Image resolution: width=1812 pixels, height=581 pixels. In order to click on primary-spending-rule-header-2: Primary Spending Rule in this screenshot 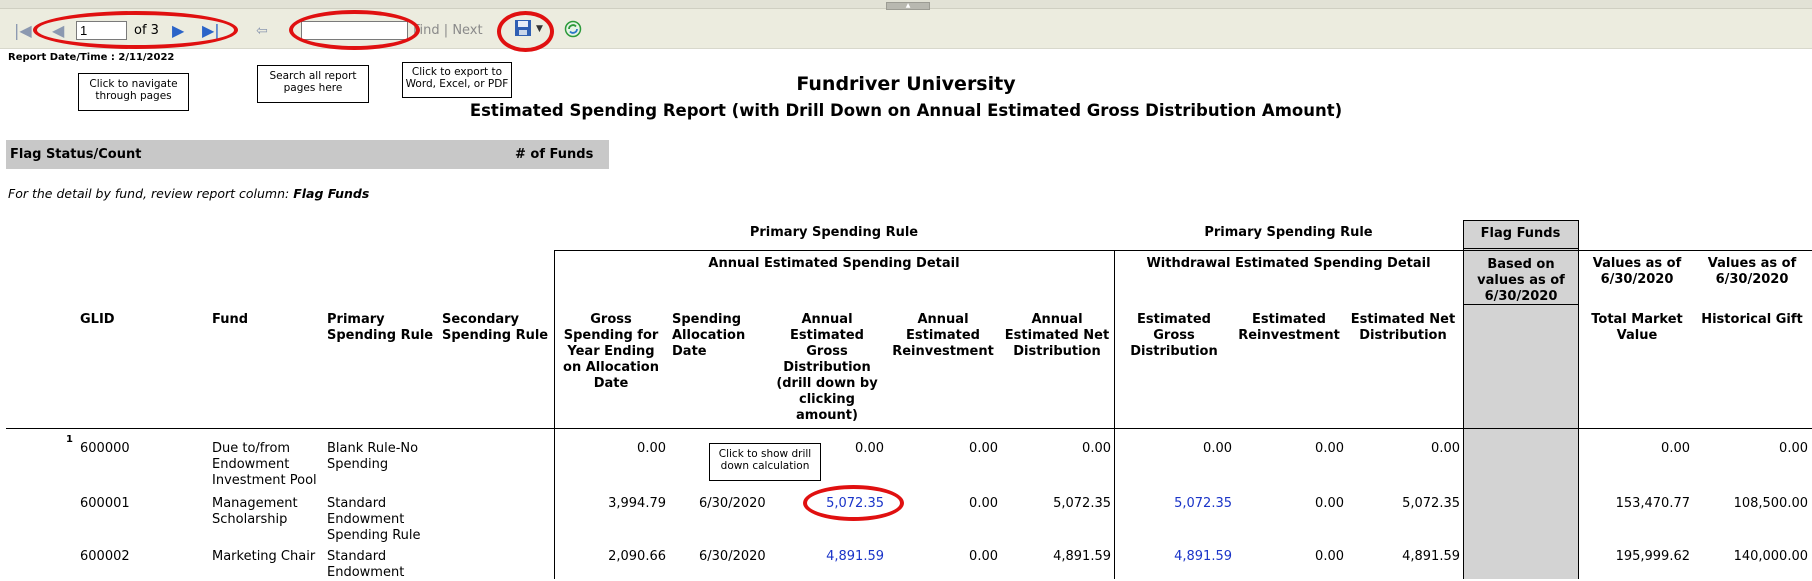, I will do `click(1288, 232)`.